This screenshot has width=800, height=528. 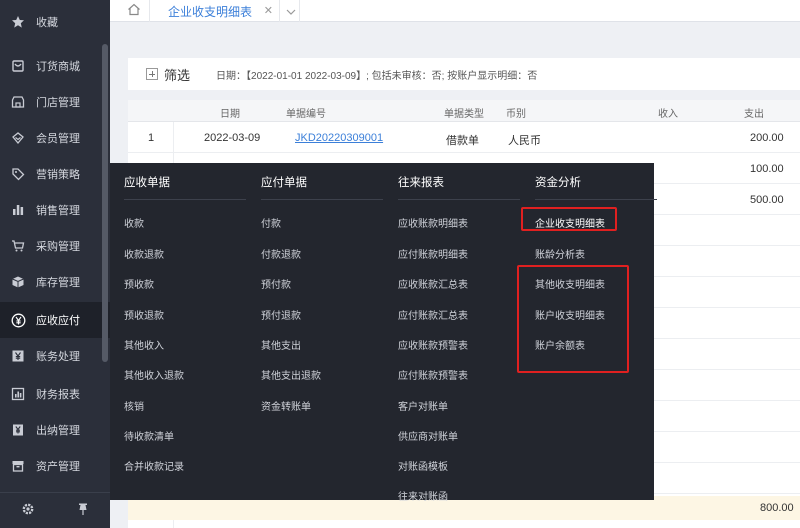 I want to click on pin-icon, so click(x=83, y=510).